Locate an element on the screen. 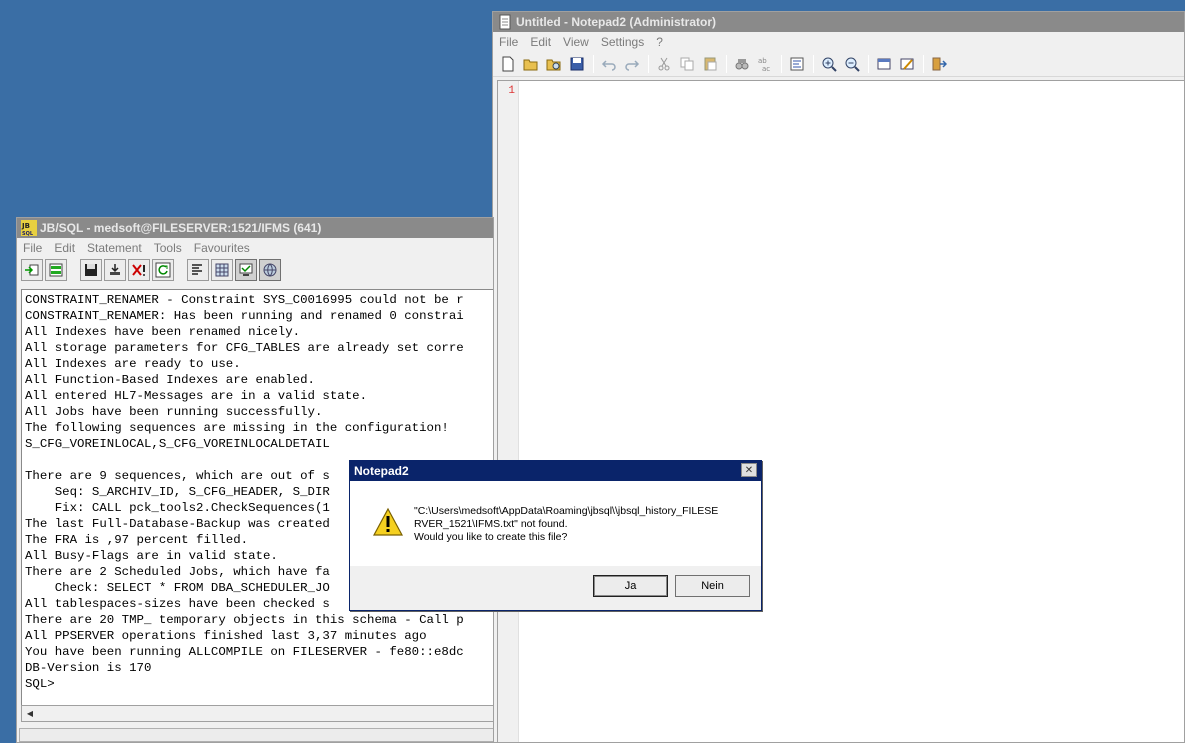 This screenshot has height=743, width=1185. undo-icon is located at coordinates (608, 65).